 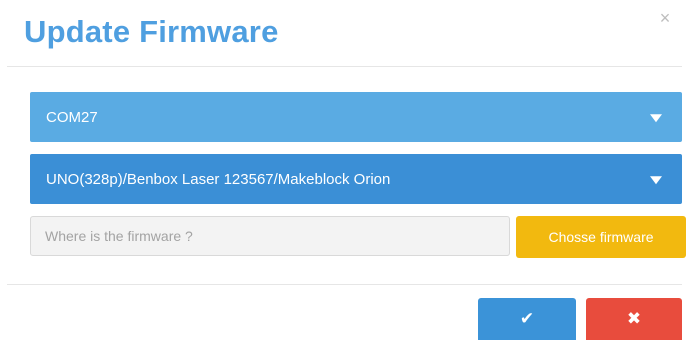 I want to click on cross-icon: ✖, so click(x=634, y=319).